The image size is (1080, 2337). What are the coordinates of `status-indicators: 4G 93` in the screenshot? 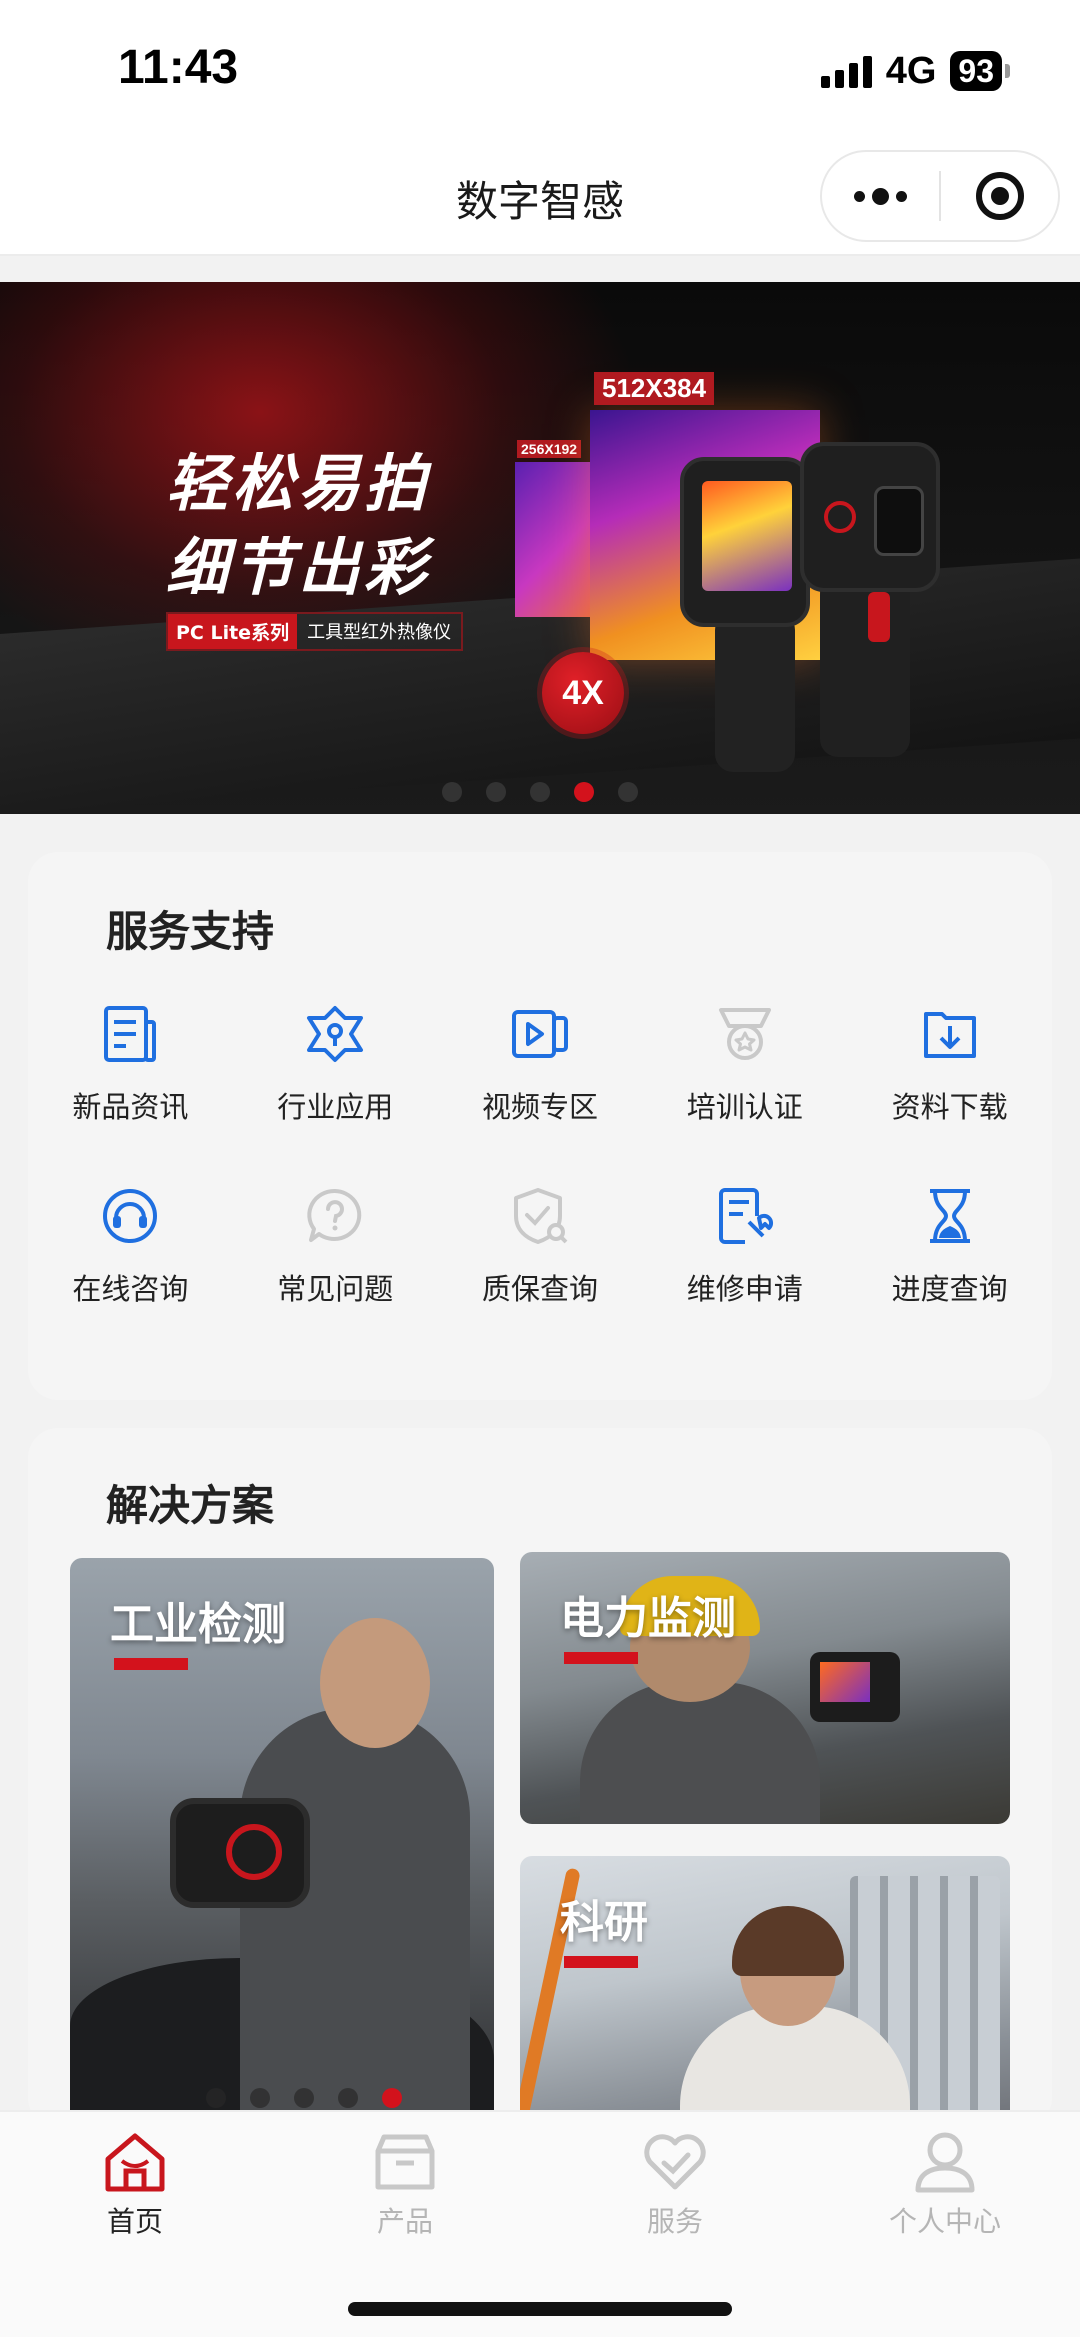 It's located at (915, 71).